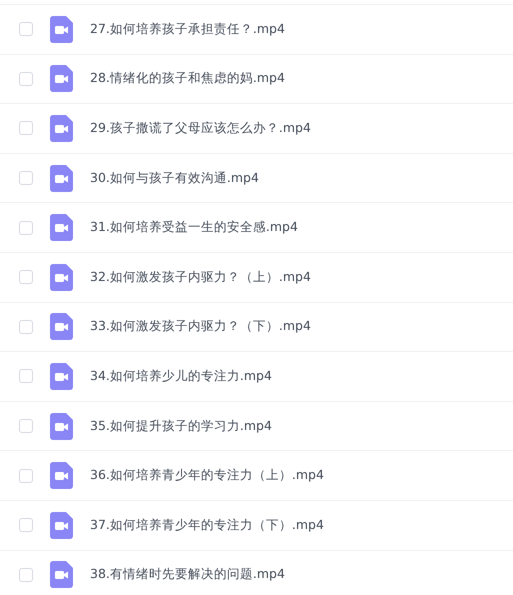 The height and width of the screenshot is (595, 513). I want to click on file-name: 29.孩子撒谎了父母应该怎么办？.mp4, so click(200, 128).